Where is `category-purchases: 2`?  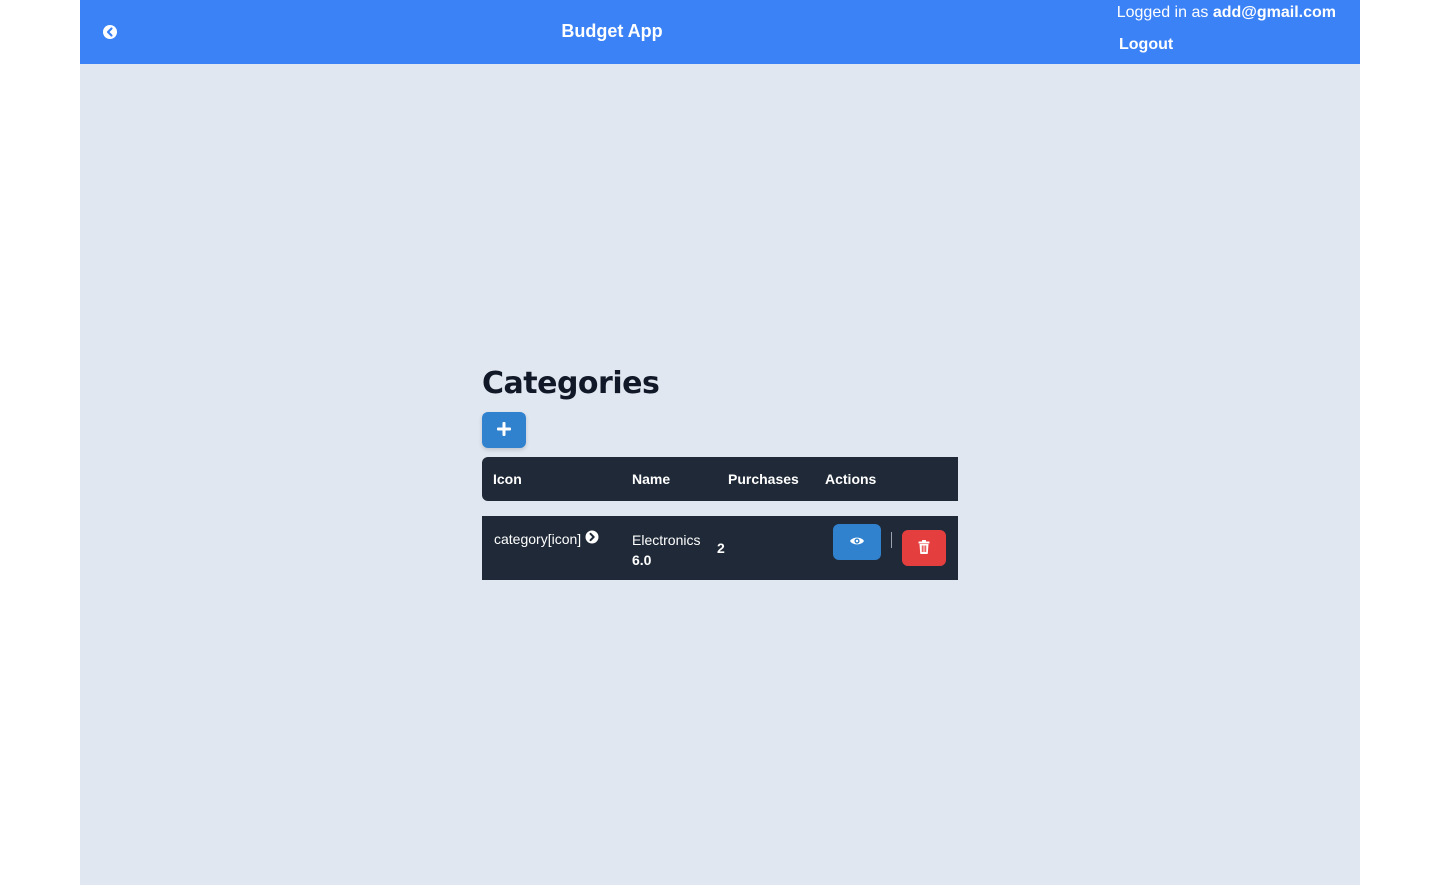 category-purchases: 2 is located at coordinates (721, 548).